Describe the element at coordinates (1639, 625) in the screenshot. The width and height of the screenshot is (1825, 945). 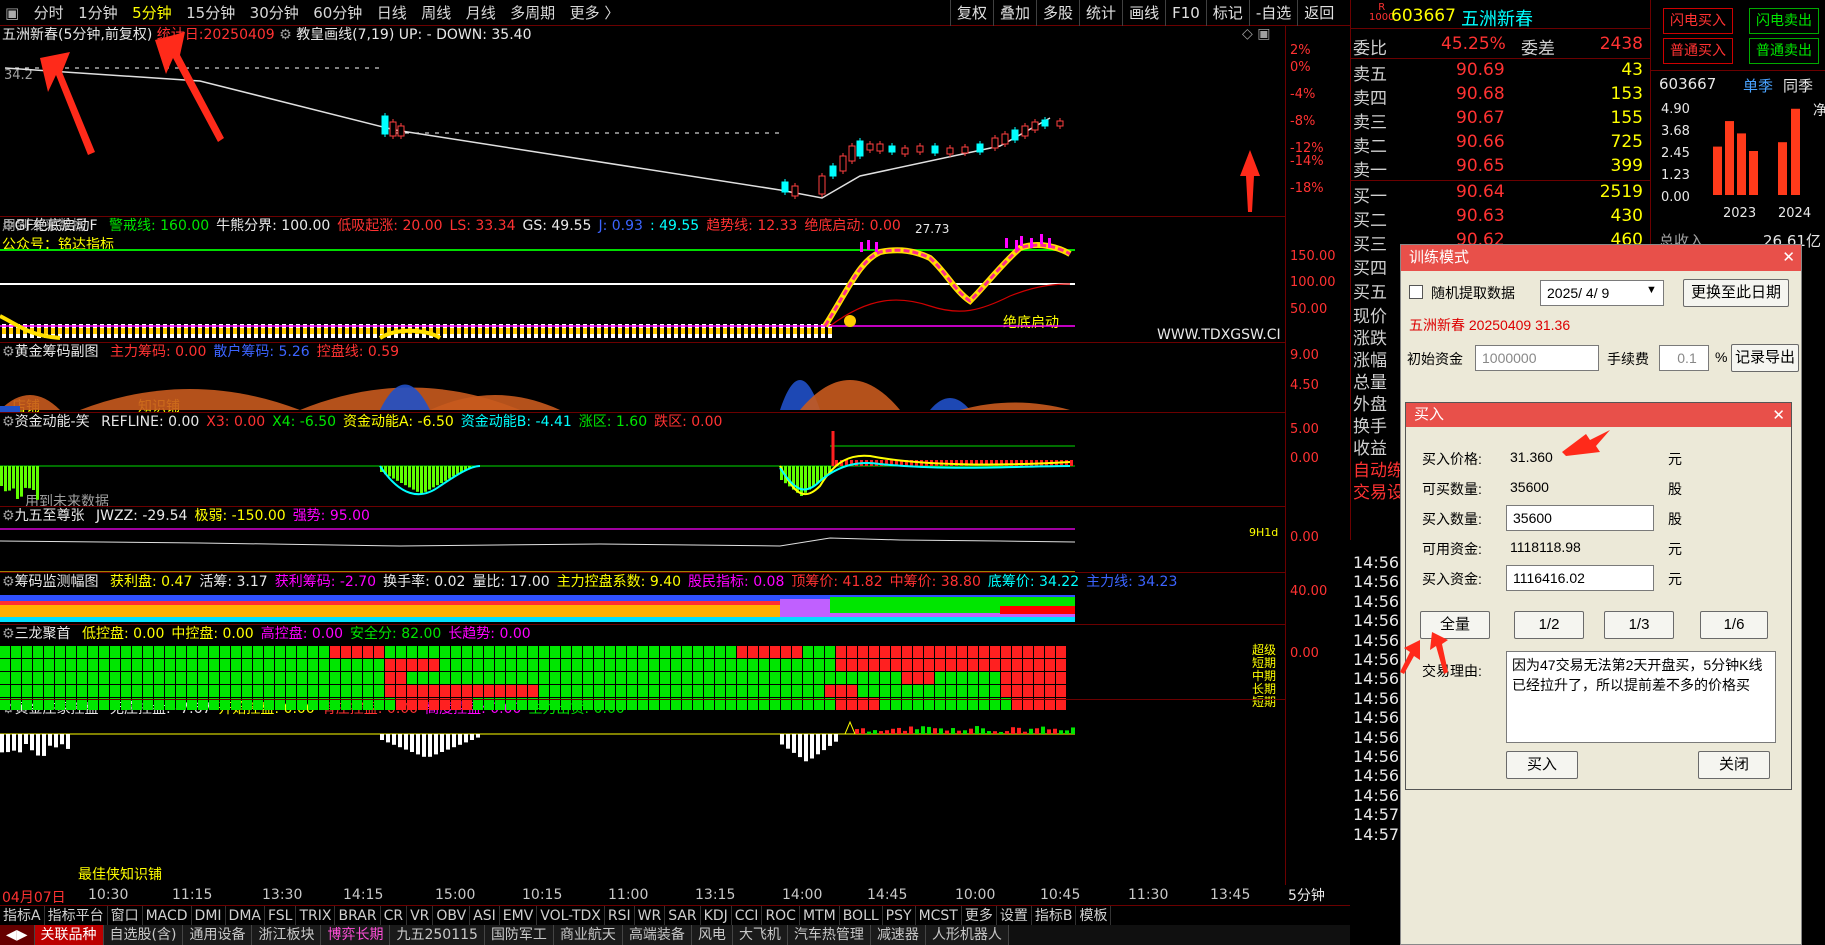
I see `third-amount-button: 1/3` at that location.